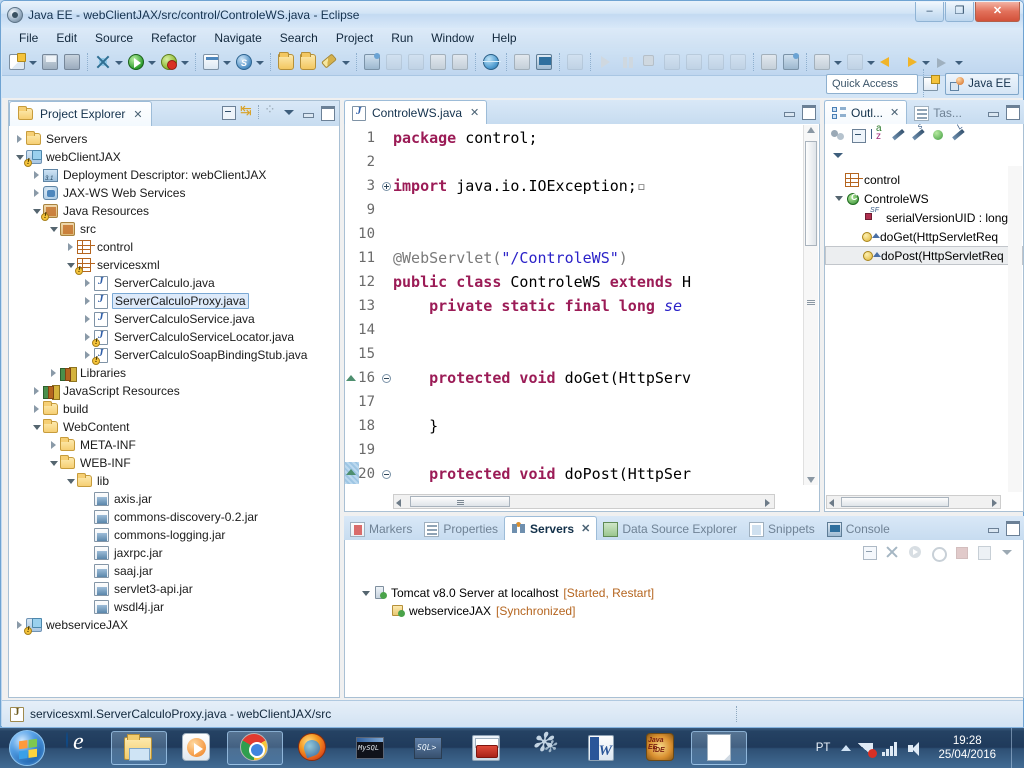 The image size is (1024, 768). Describe the element at coordinates (386, 186) in the screenshot. I see `fold-toggle-icon` at that location.